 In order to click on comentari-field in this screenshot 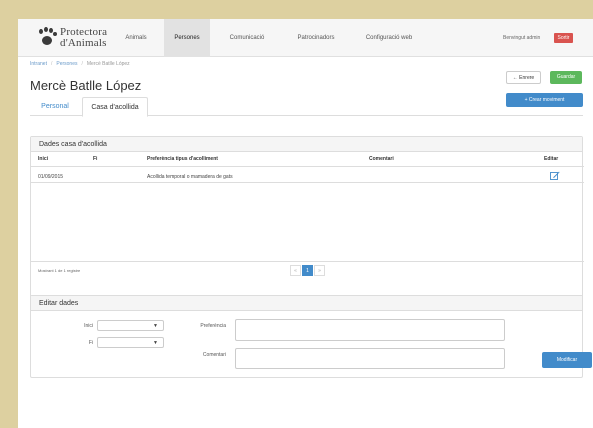, I will do `click(370, 358)`.